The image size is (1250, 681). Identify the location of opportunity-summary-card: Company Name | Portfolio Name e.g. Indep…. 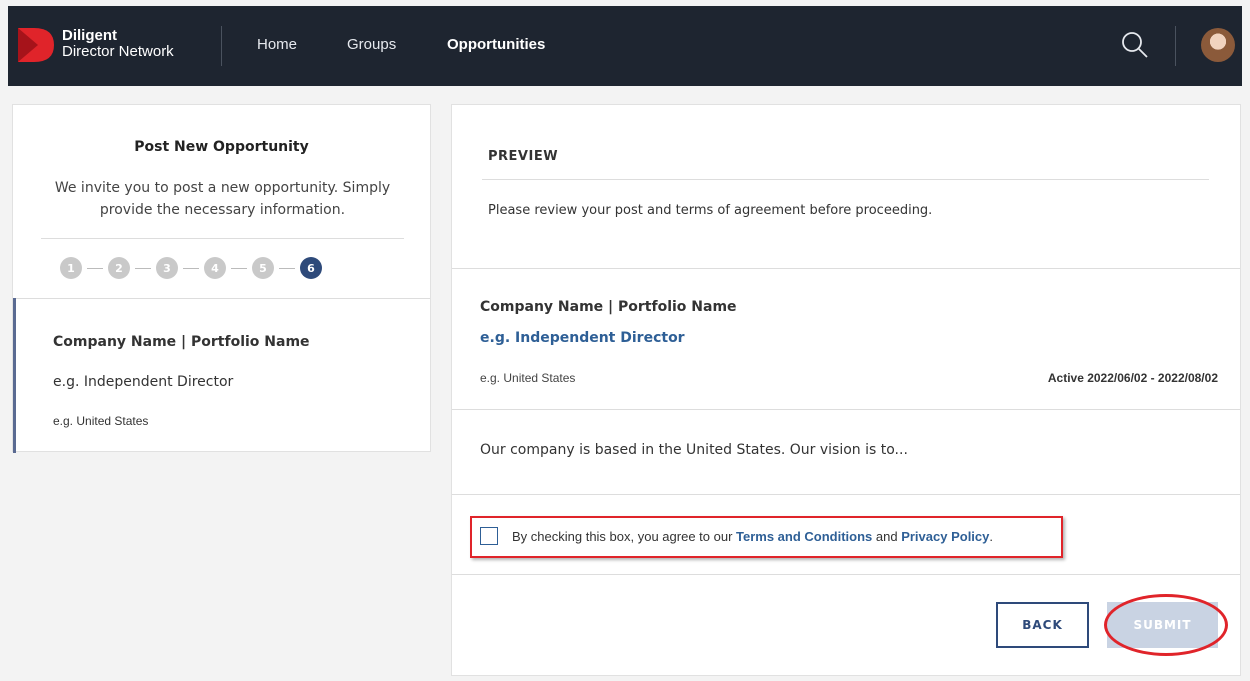
(221, 375).